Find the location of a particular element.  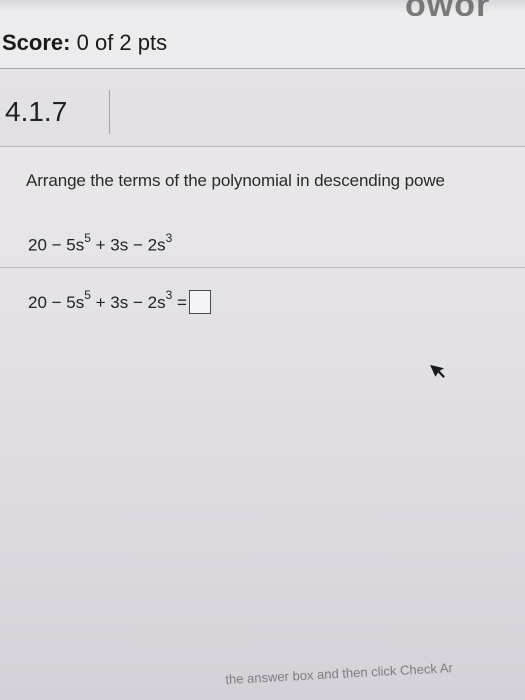

score-value: 0 of 2 pts is located at coordinates (122, 42).